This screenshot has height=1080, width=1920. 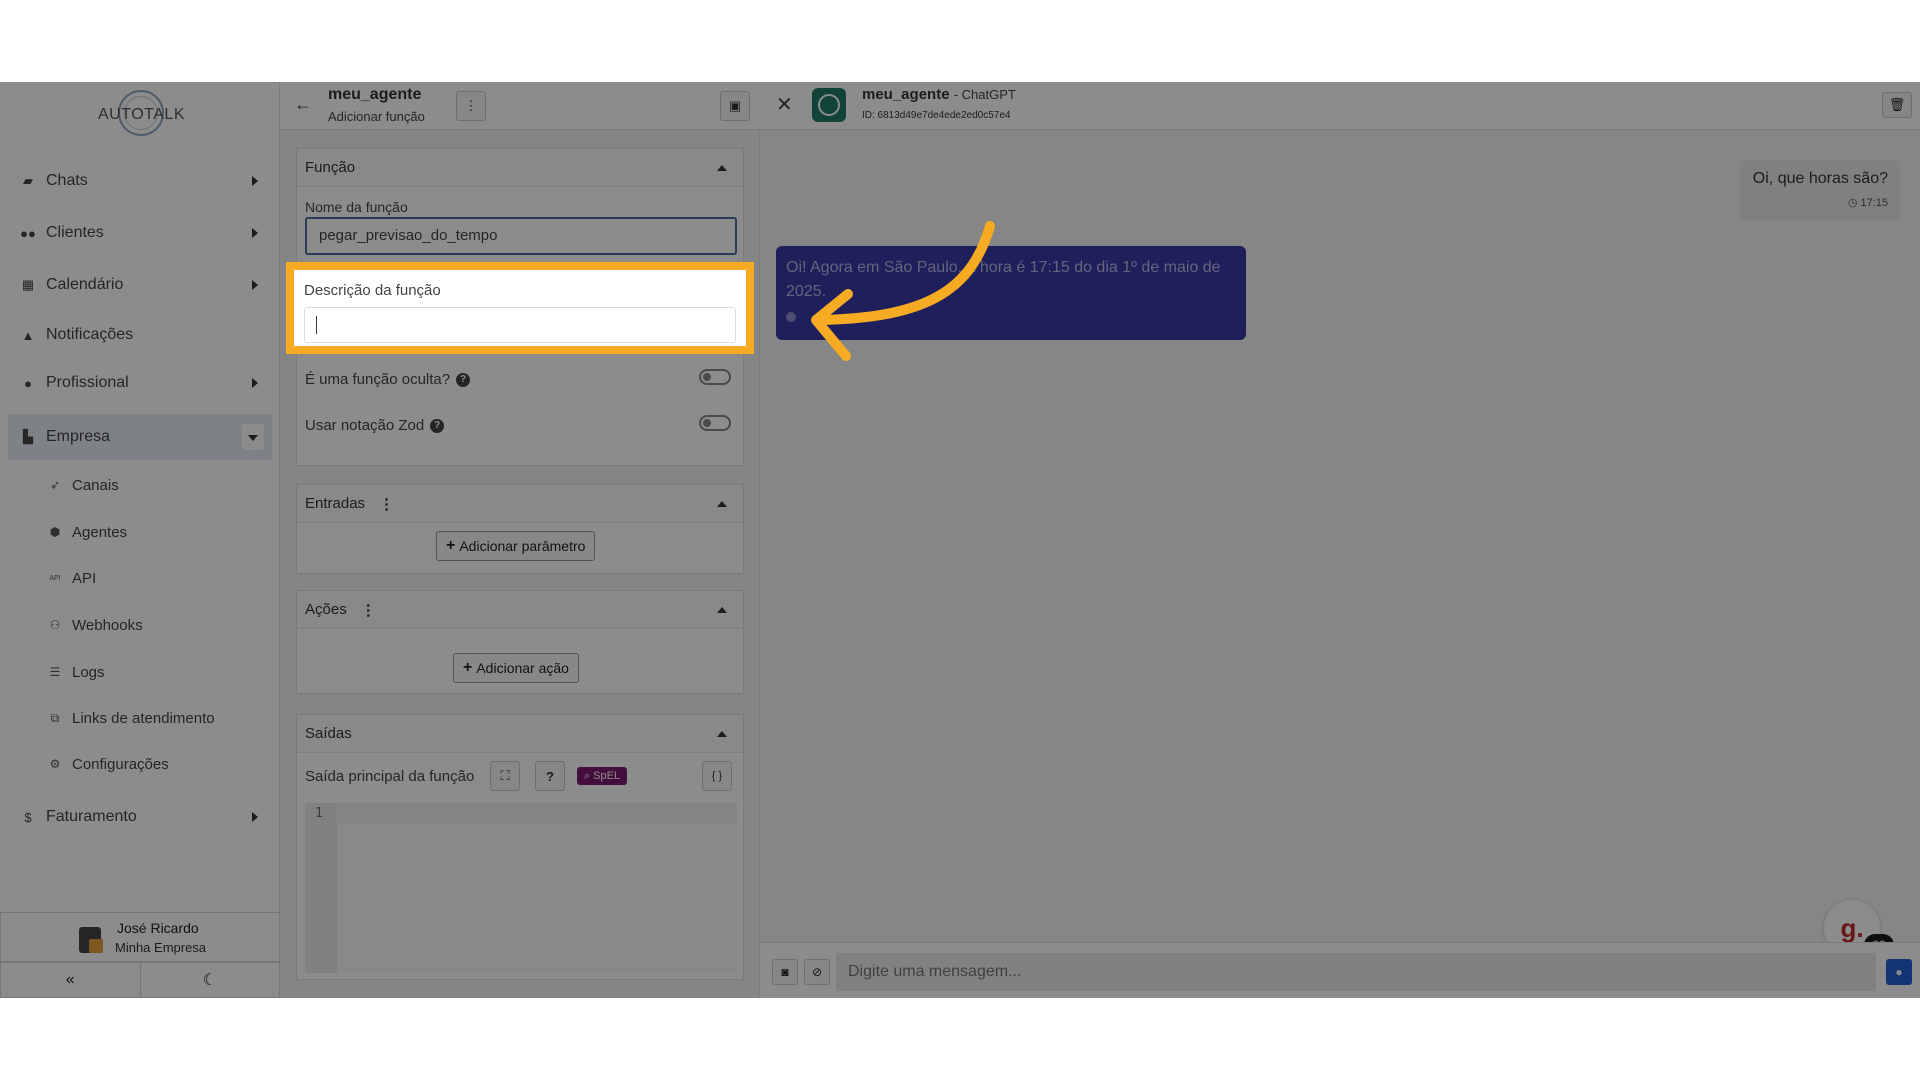 What do you see at coordinates (140, 937) in the screenshot?
I see `user-profile: José Ricardo Minha Empresa` at bounding box center [140, 937].